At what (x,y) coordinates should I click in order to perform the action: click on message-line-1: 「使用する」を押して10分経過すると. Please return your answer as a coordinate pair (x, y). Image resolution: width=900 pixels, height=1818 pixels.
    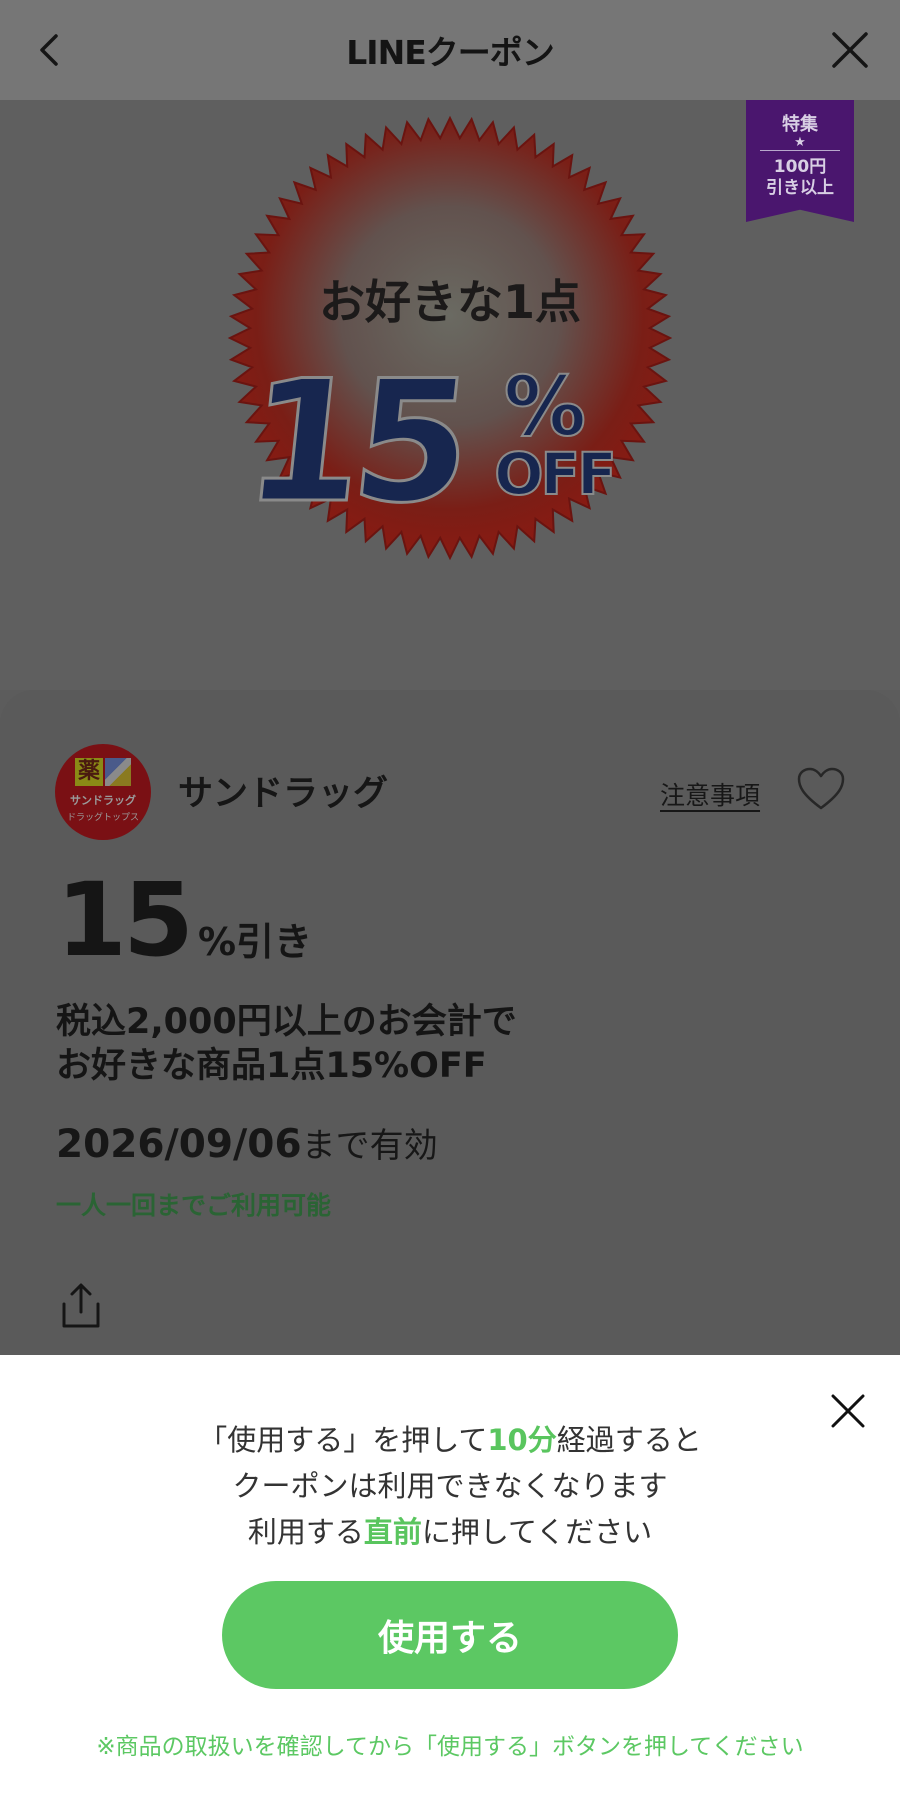
    Looking at the image, I should click on (450, 1440).